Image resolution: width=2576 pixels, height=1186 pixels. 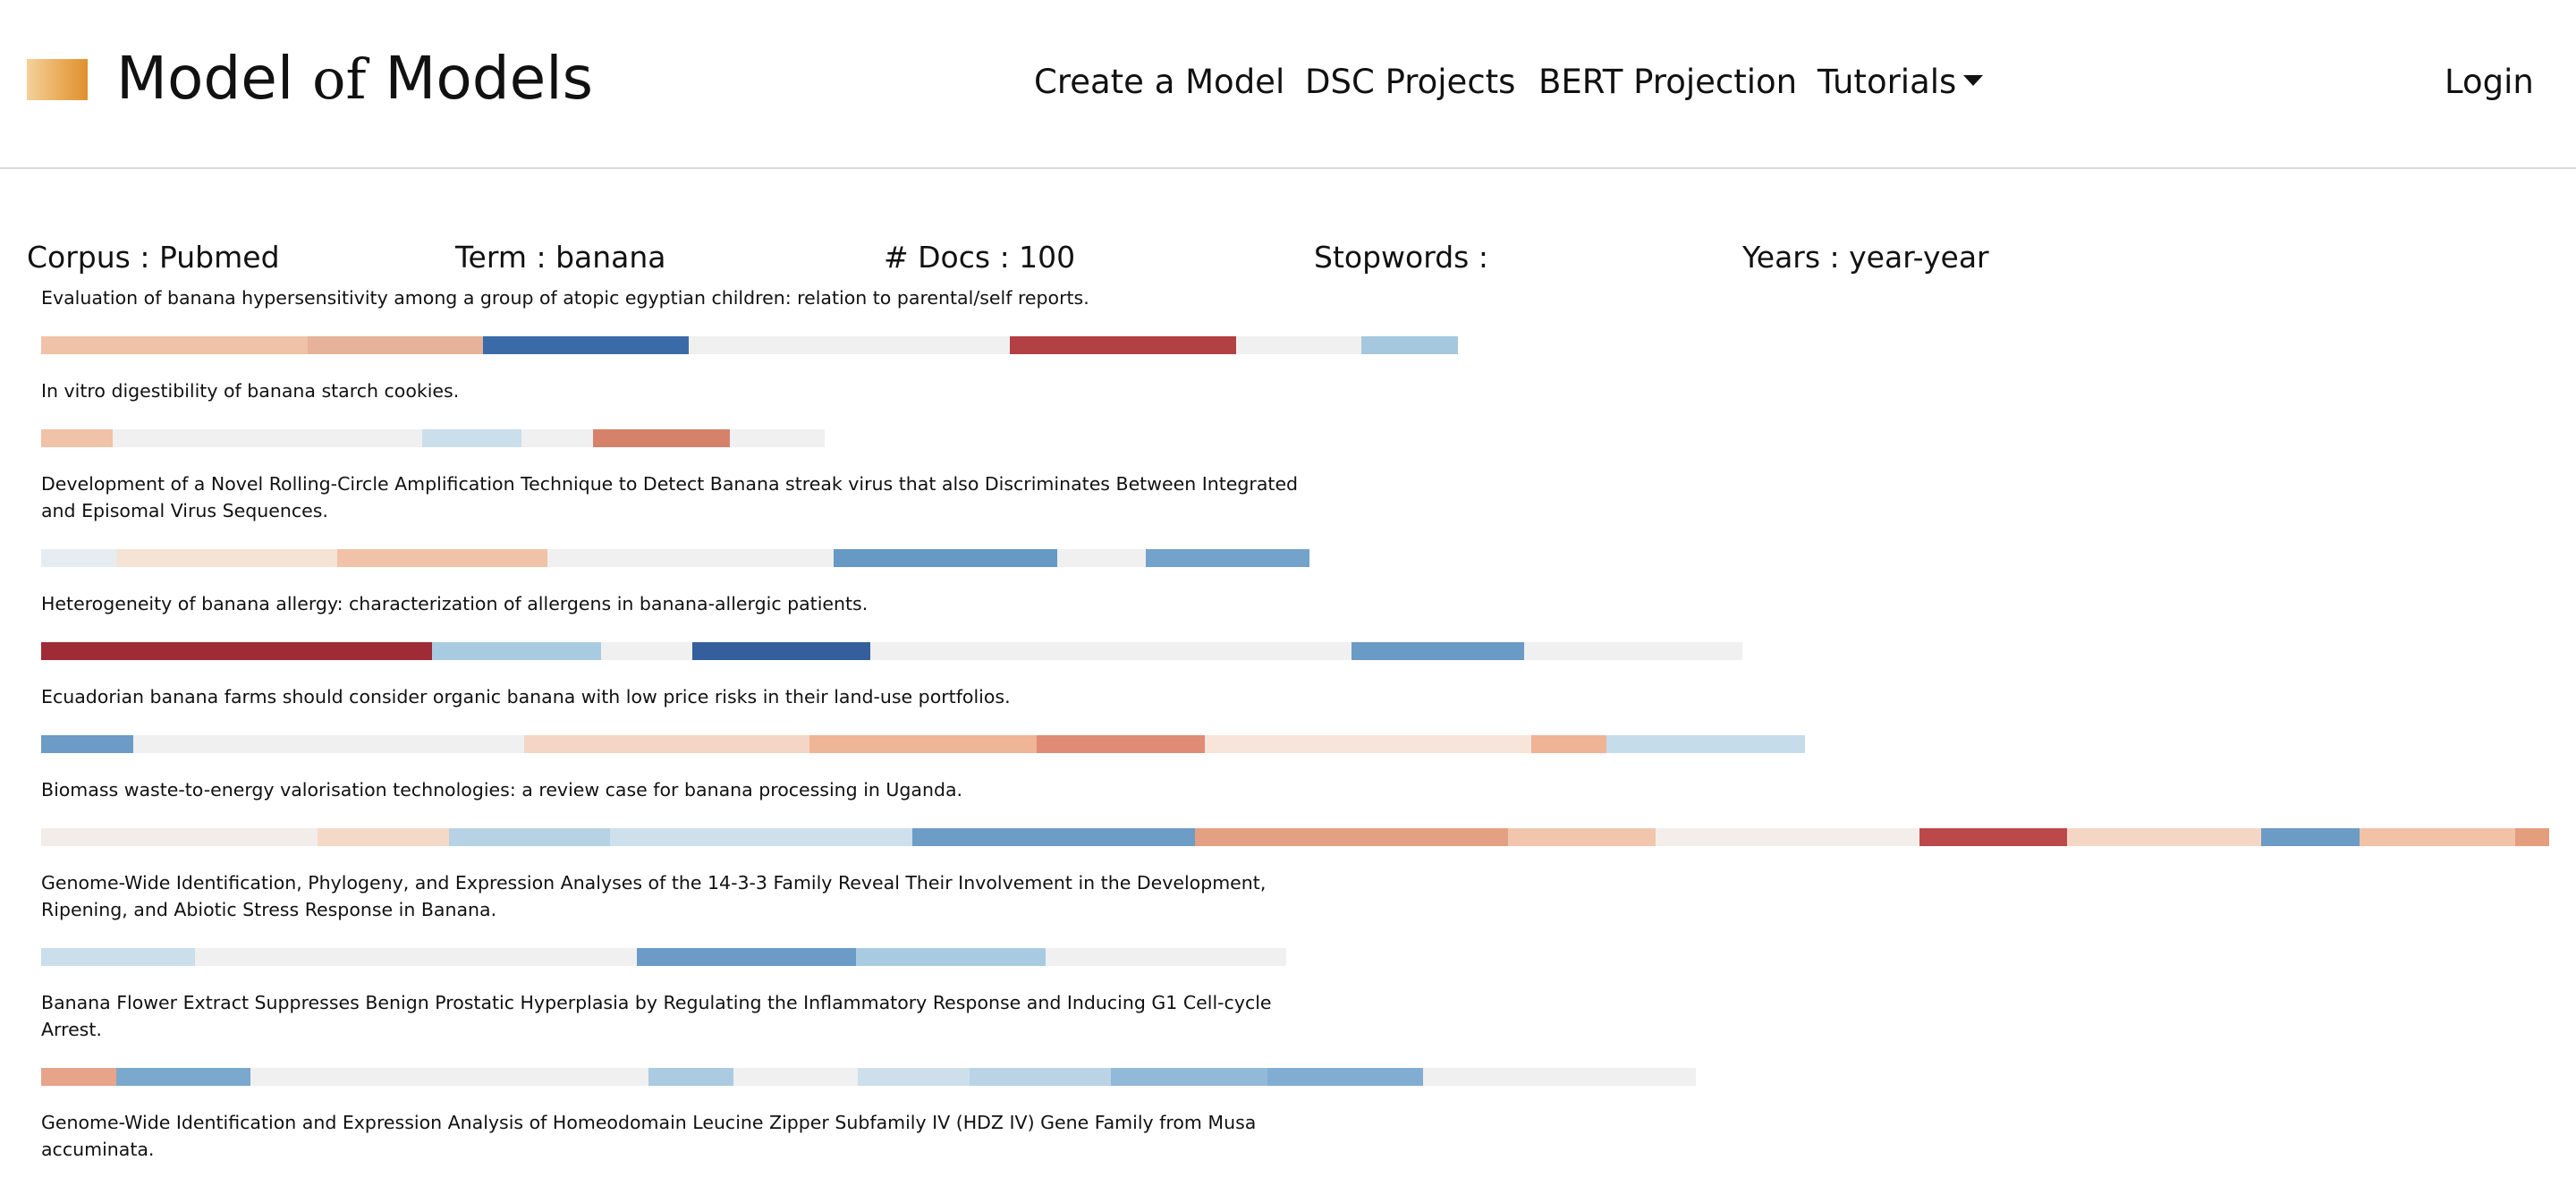 I want to click on nav-tutorials-label: Tutorials, so click(x=1887, y=82).